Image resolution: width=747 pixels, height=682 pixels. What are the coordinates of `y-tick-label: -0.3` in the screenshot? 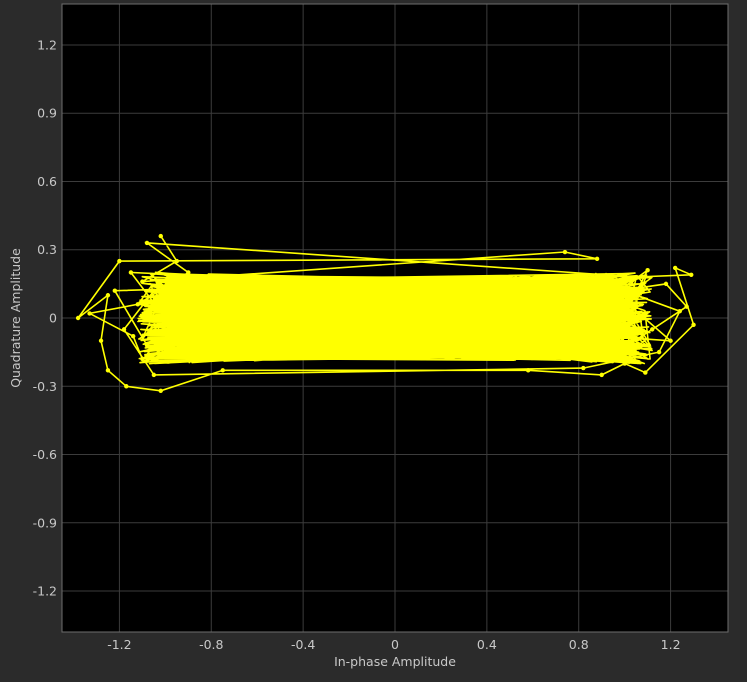 It's located at (45, 386).